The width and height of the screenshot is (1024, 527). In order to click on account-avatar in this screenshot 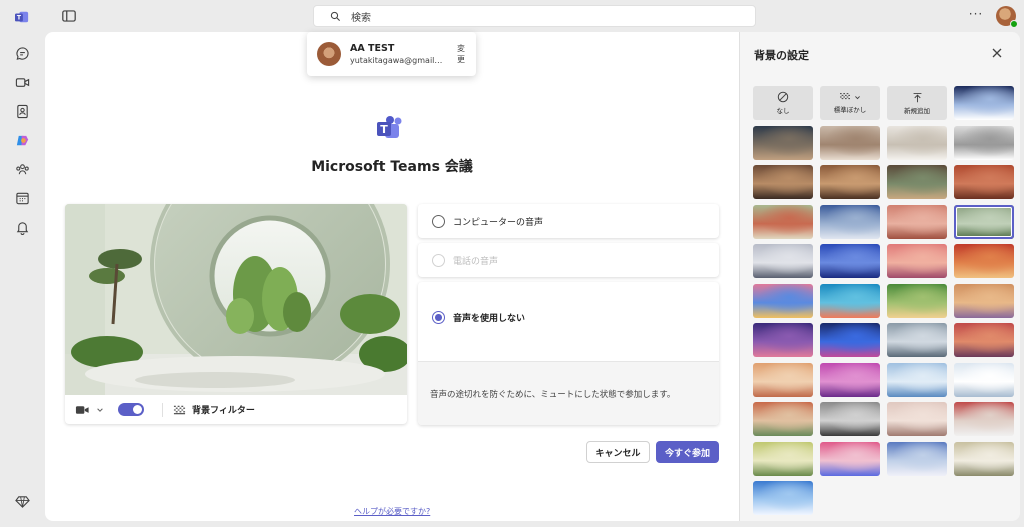, I will do `click(329, 54)`.